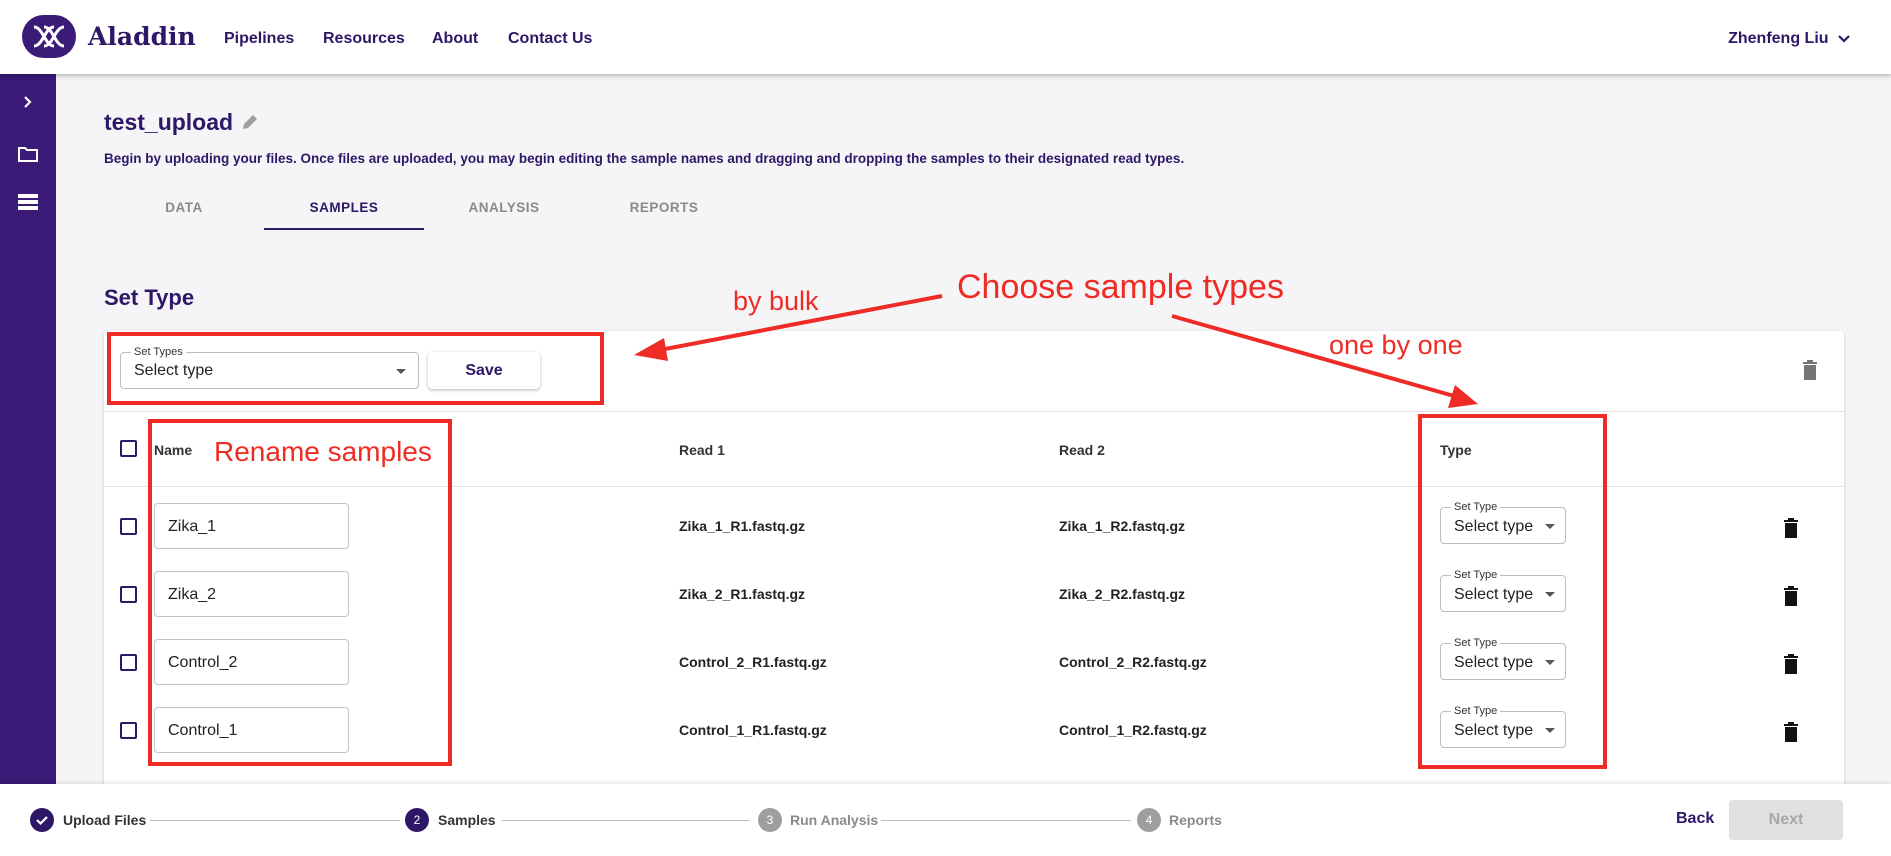  I want to click on back-button: Back, so click(1695, 819).